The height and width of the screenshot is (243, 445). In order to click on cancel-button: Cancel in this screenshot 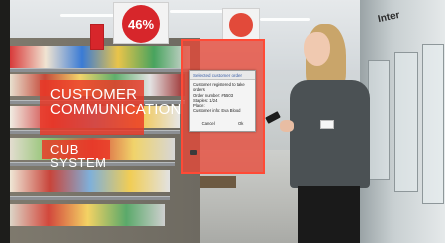, I will do `click(208, 123)`.